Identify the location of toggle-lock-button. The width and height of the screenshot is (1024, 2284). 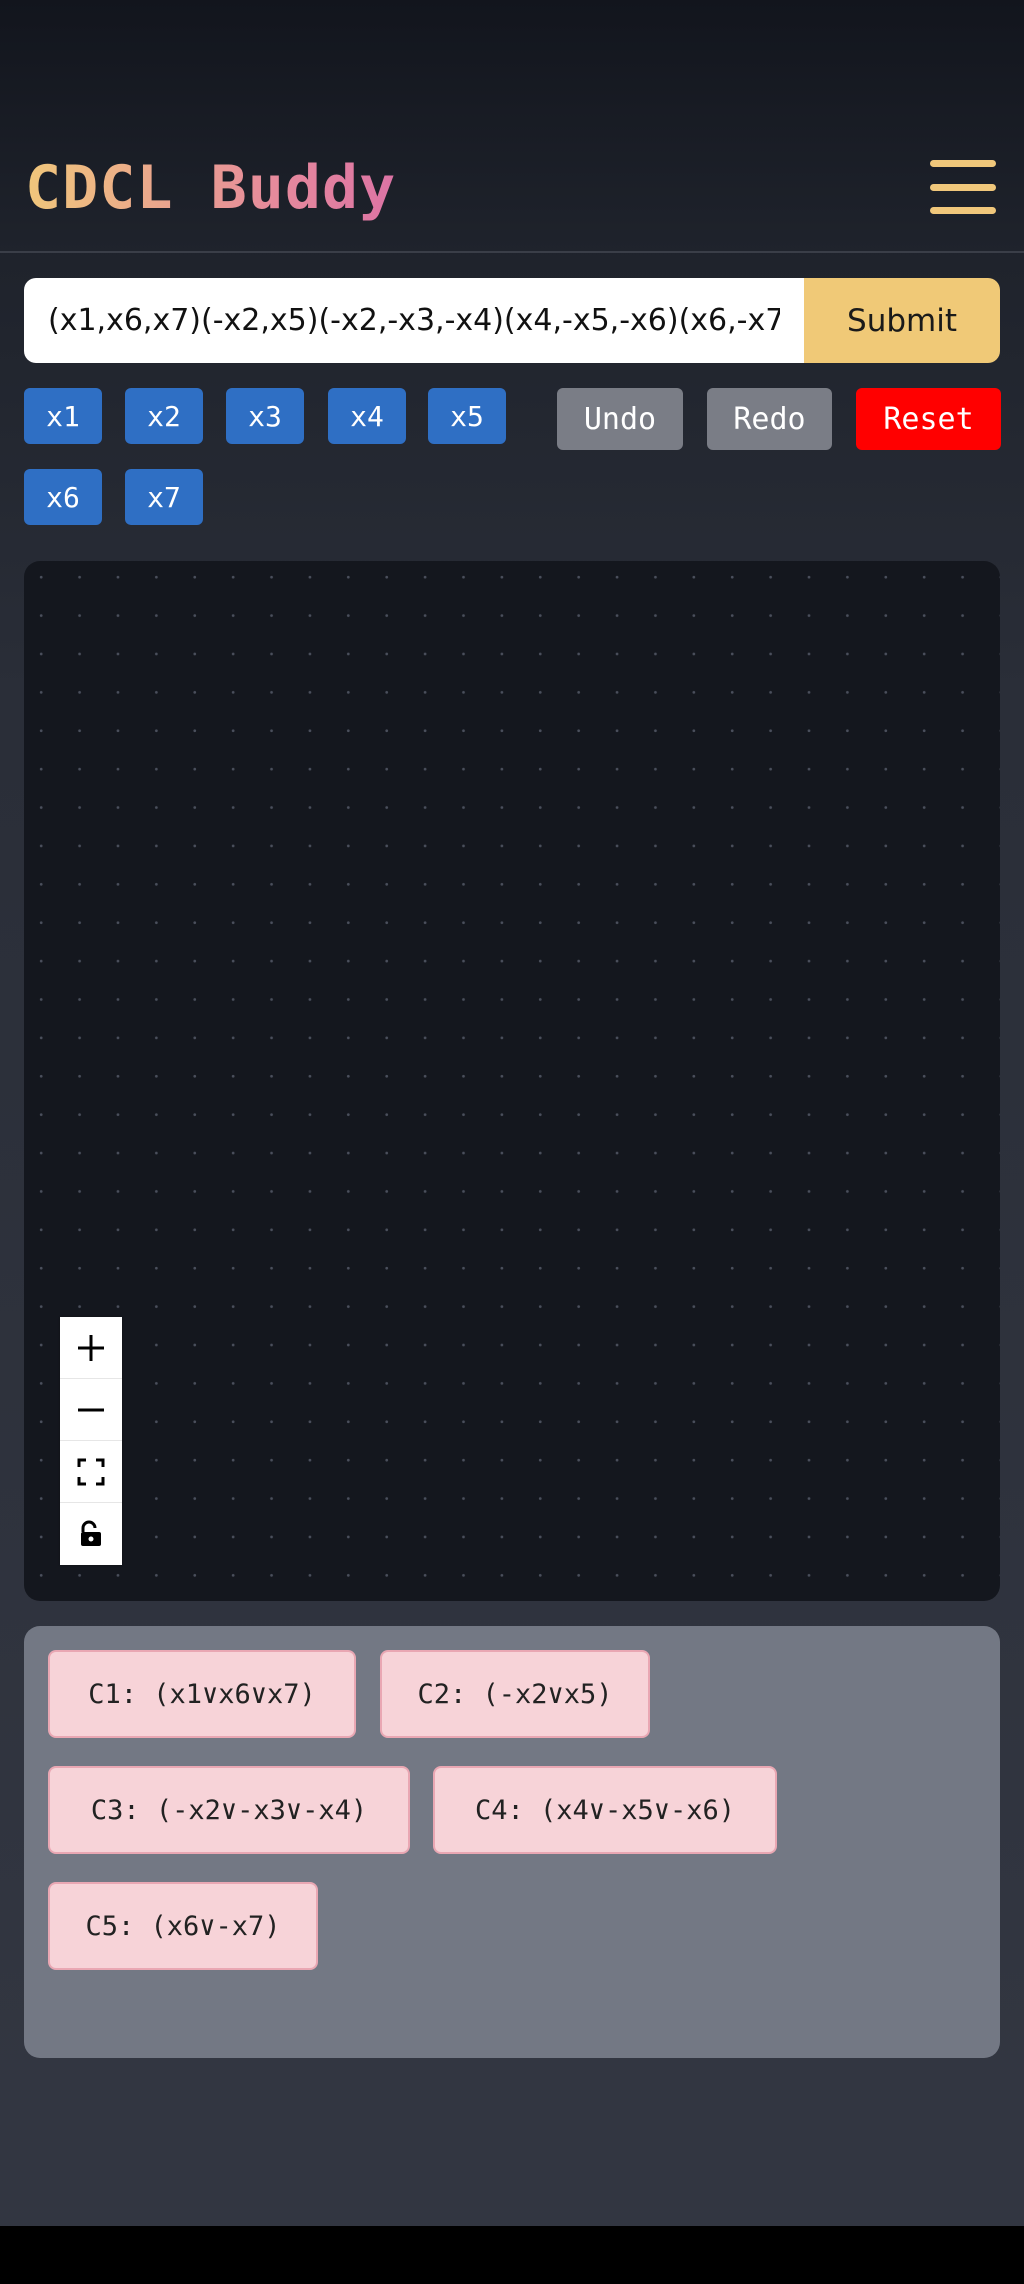
(91, 1534).